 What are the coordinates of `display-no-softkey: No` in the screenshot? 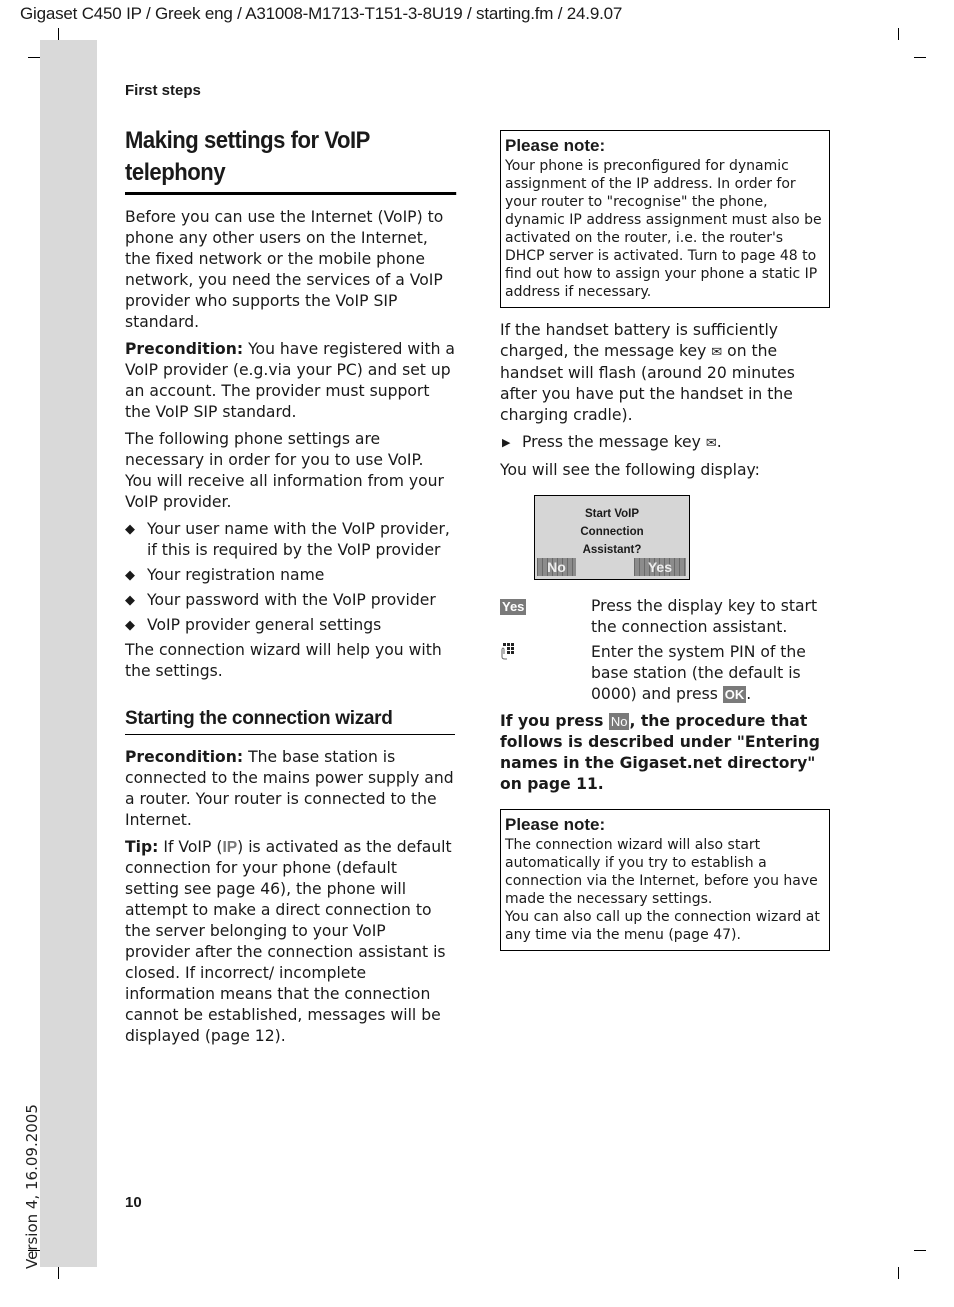 It's located at (556, 567).